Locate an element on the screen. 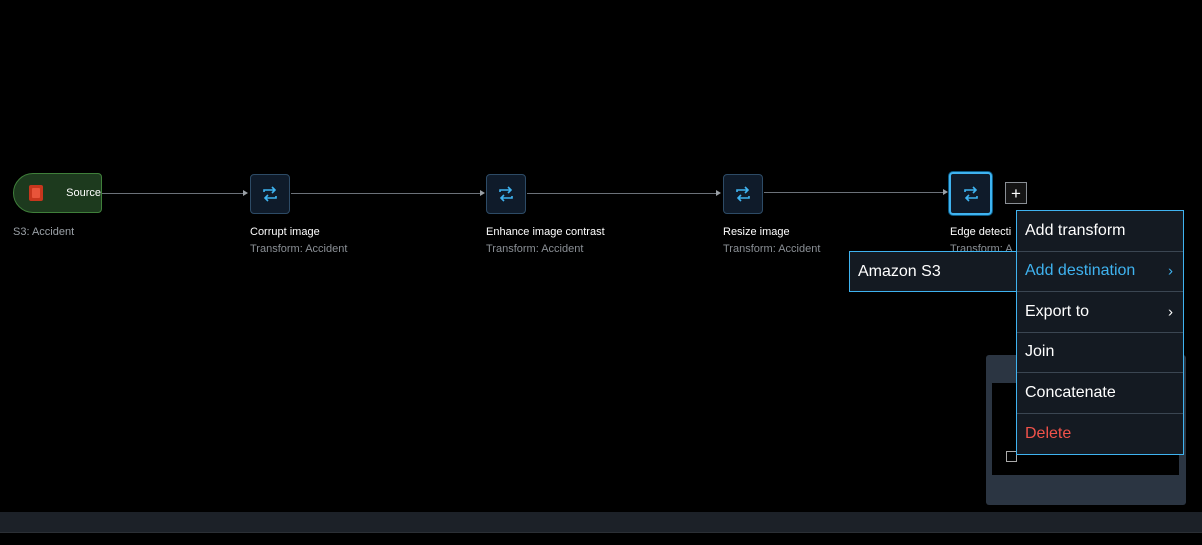 The width and height of the screenshot is (1202, 545). source-node: Source is located at coordinates (57, 193).